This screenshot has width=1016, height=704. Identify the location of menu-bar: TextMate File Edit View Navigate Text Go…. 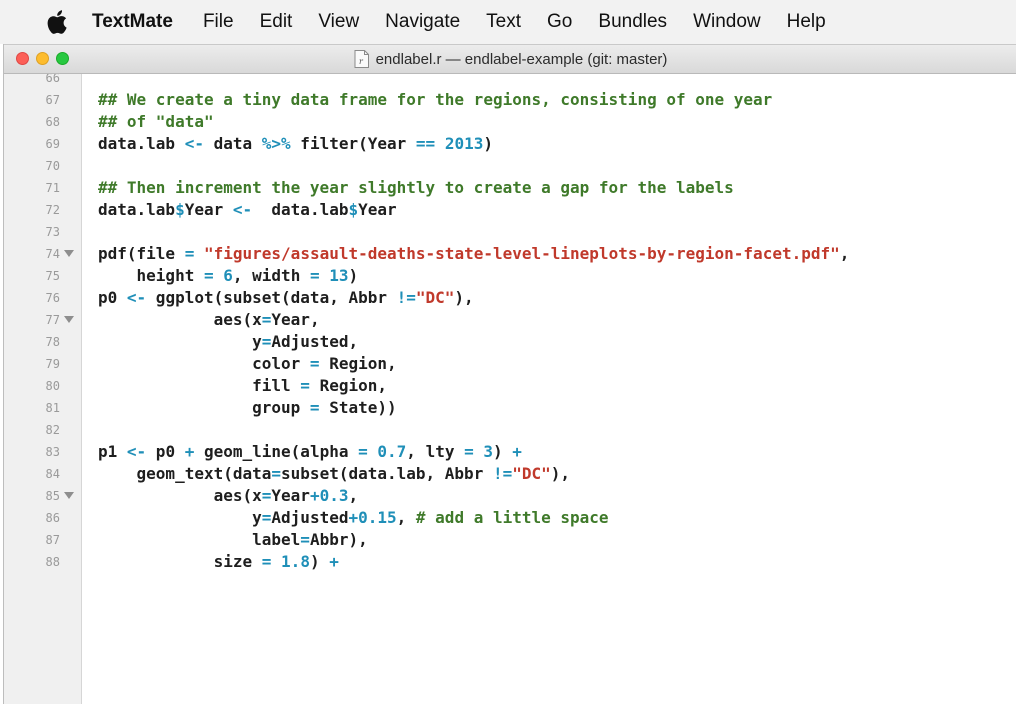
(508, 22).